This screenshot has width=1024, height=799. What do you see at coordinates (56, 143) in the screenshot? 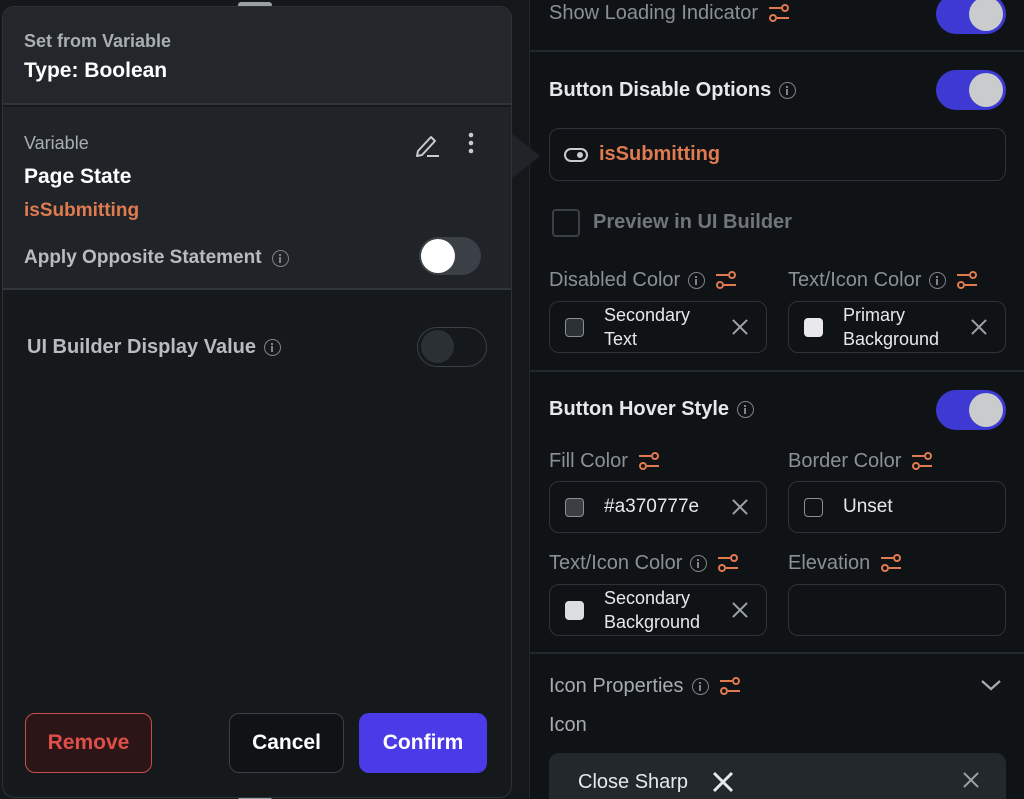
I see `variable-label: Variable` at bounding box center [56, 143].